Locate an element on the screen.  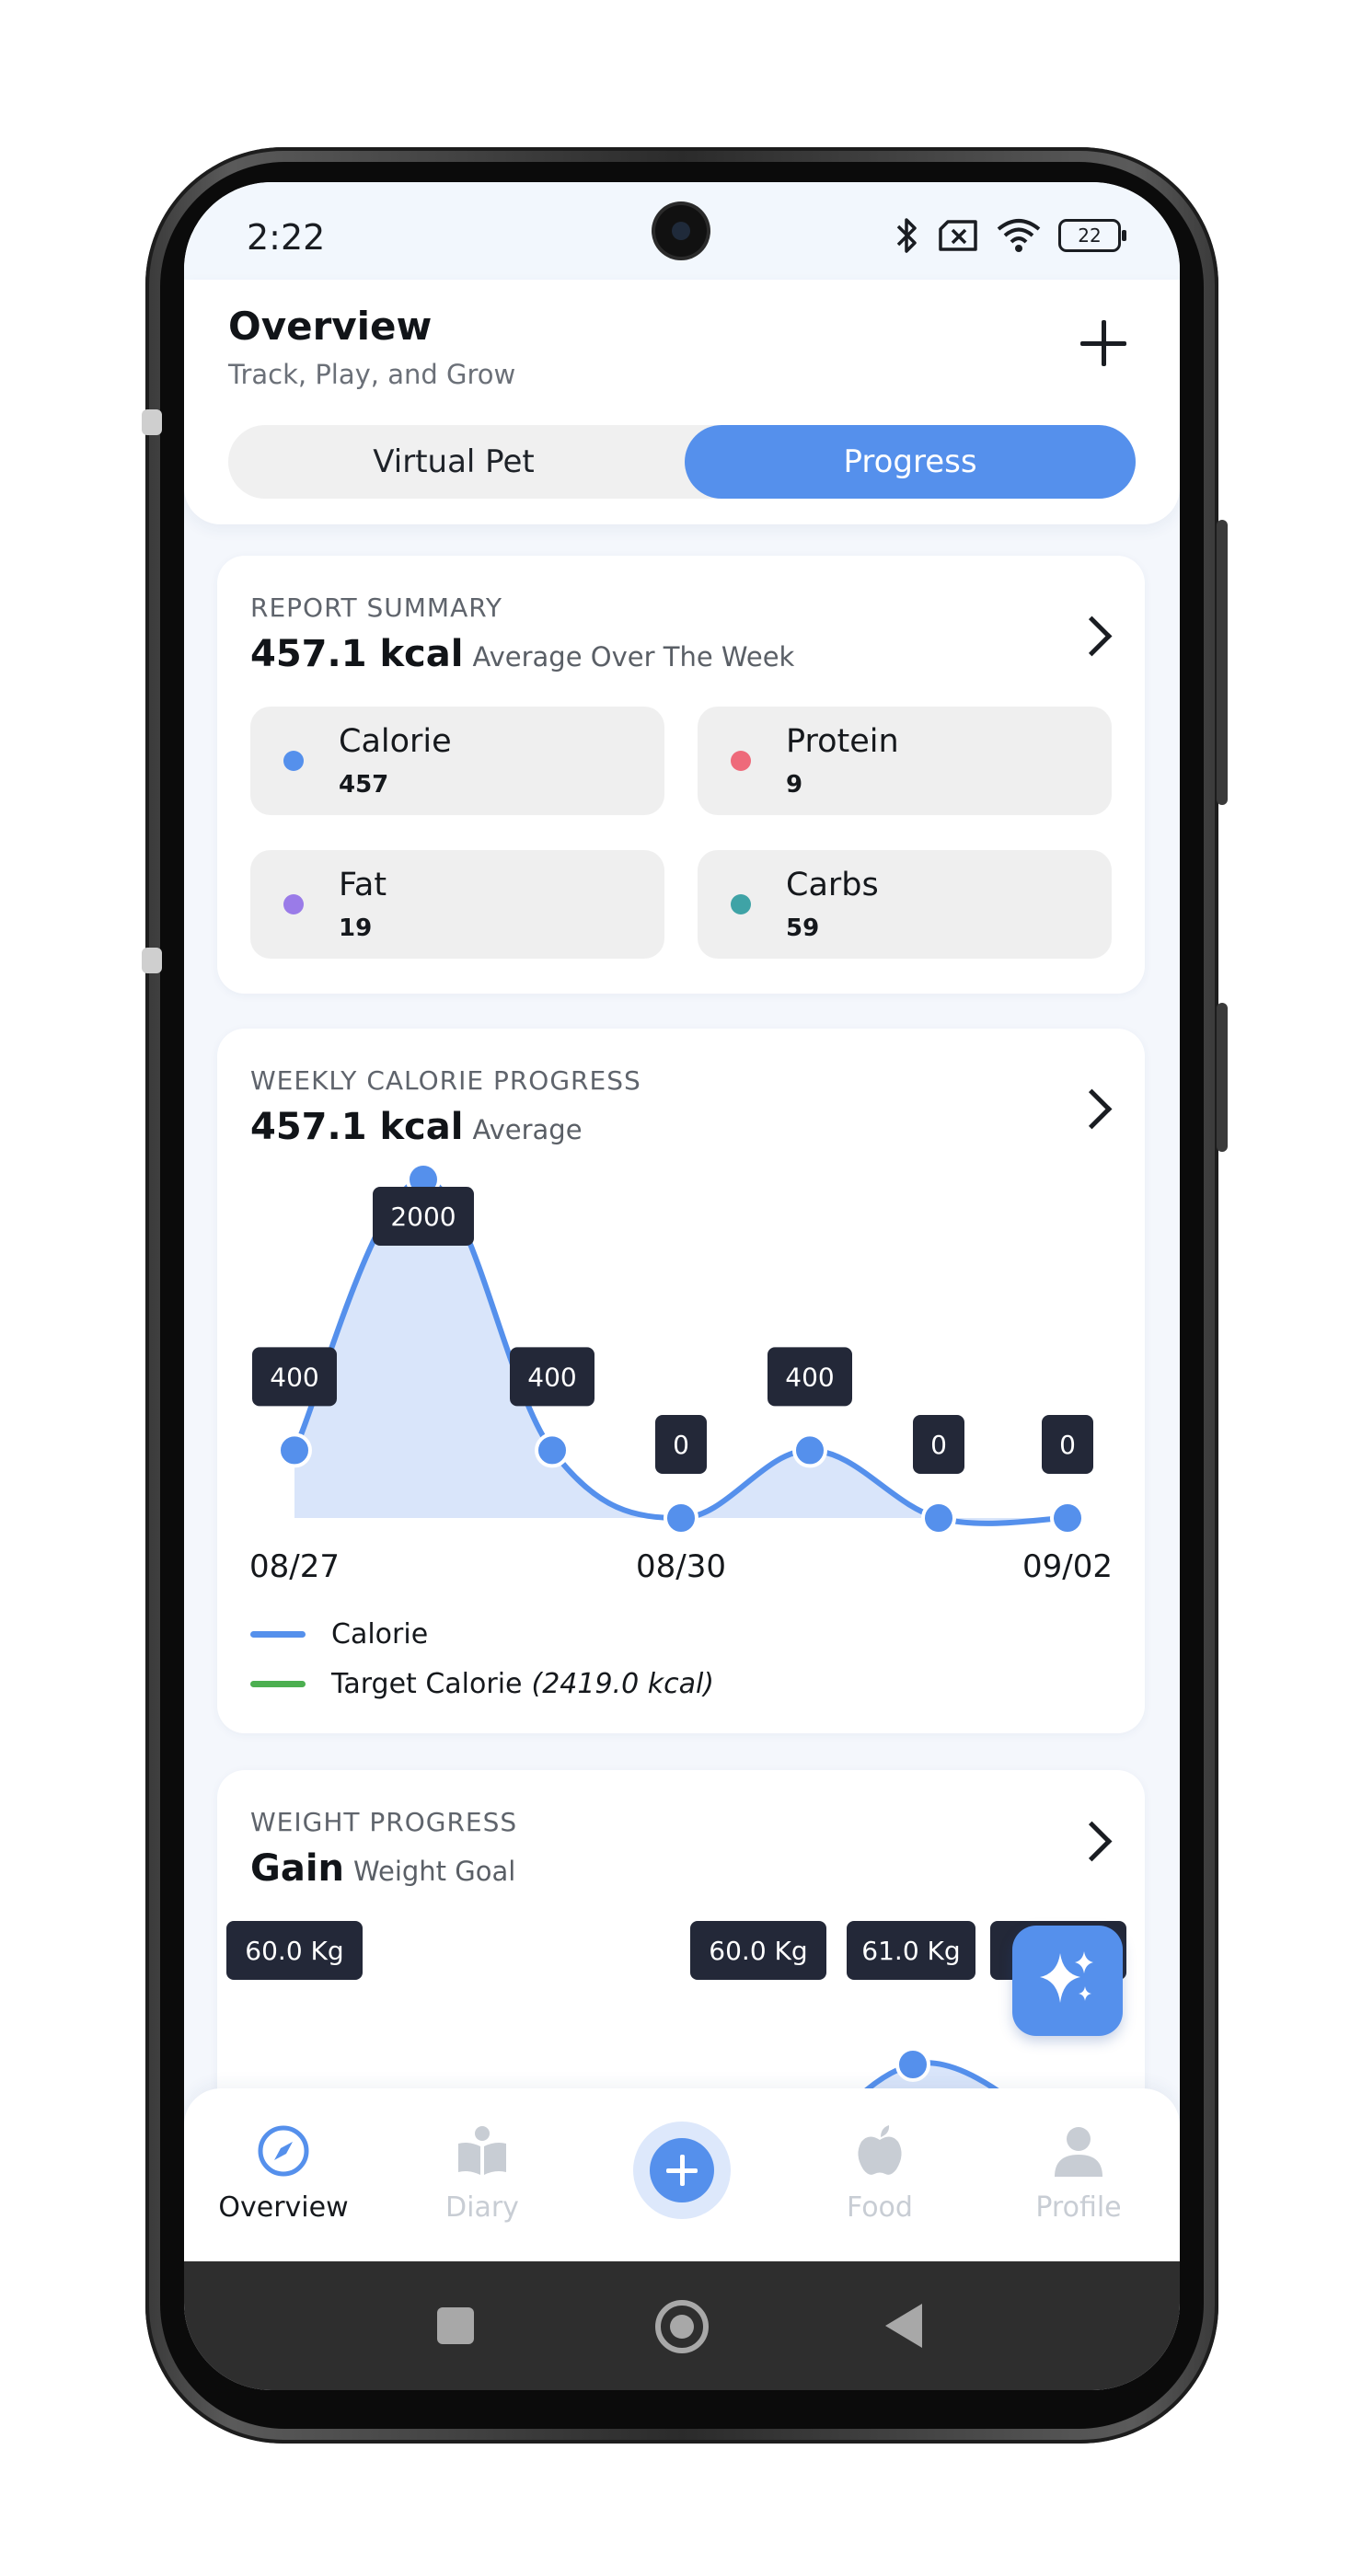
data-label-text: 61.0 Kg is located at coordinates (910, 1951).